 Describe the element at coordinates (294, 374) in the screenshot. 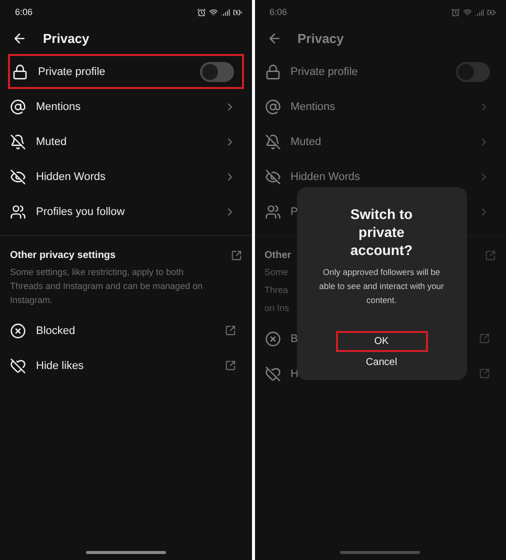

I see `row-label: H` at that location.